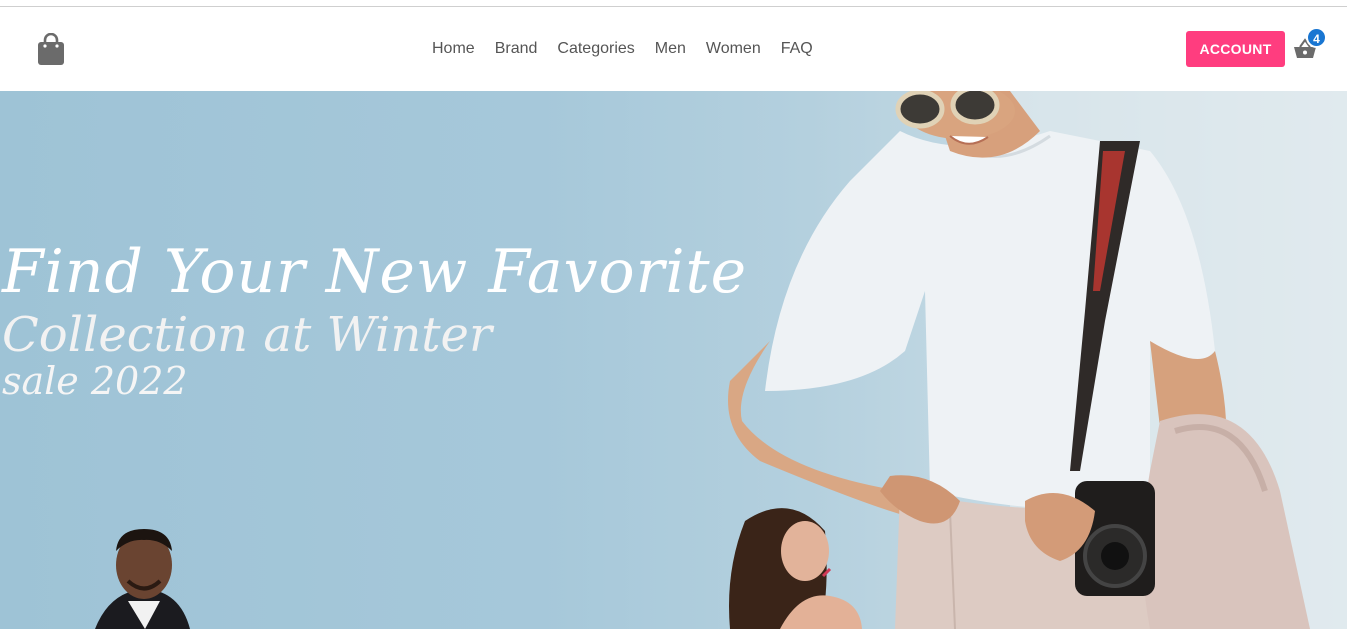  What do you see at coordinates (595, 49) in the screenshot?
I see `nav-categories: Categories` at bounding box center [595, 49].